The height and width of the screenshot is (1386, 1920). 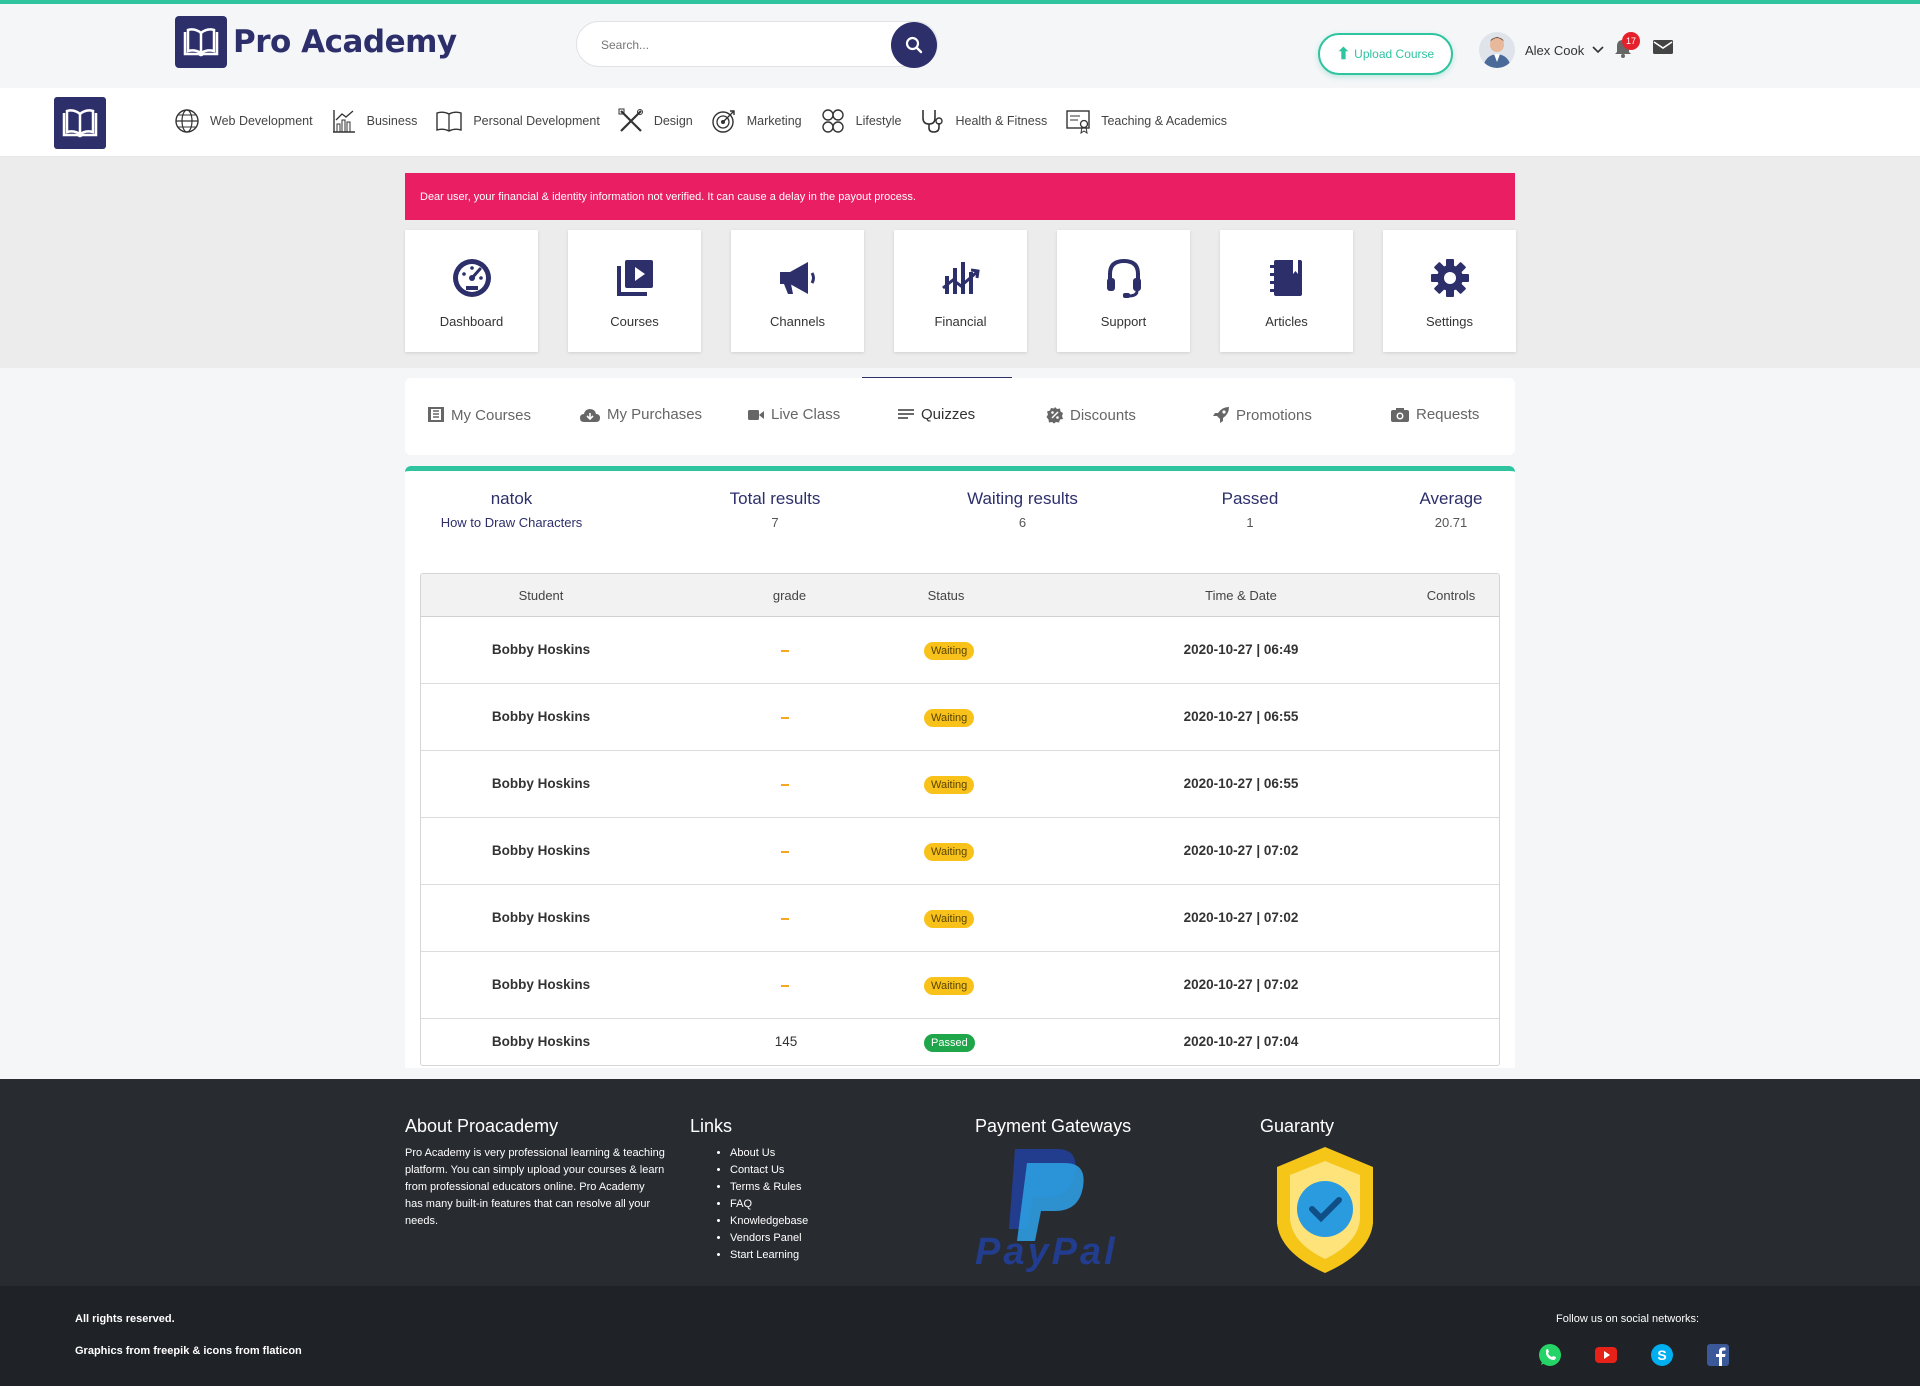 What do you see at coordinates (1274, 415) in the screenshot?
I see `tab-label: Promotions` at bounding box center [1274, 415].